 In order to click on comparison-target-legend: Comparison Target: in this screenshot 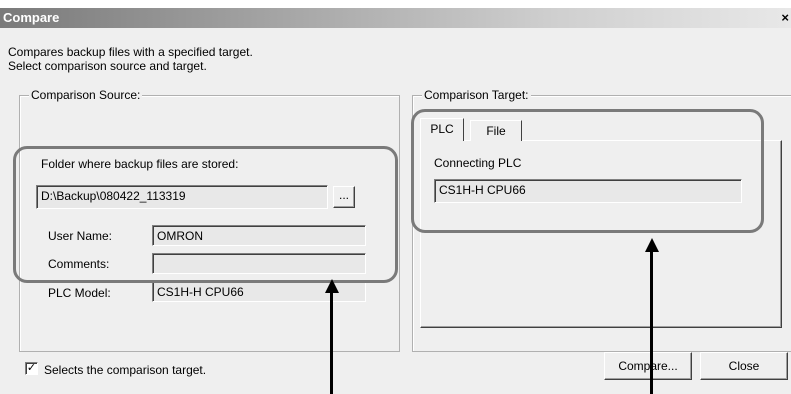, I will do `click(476, 95)`.